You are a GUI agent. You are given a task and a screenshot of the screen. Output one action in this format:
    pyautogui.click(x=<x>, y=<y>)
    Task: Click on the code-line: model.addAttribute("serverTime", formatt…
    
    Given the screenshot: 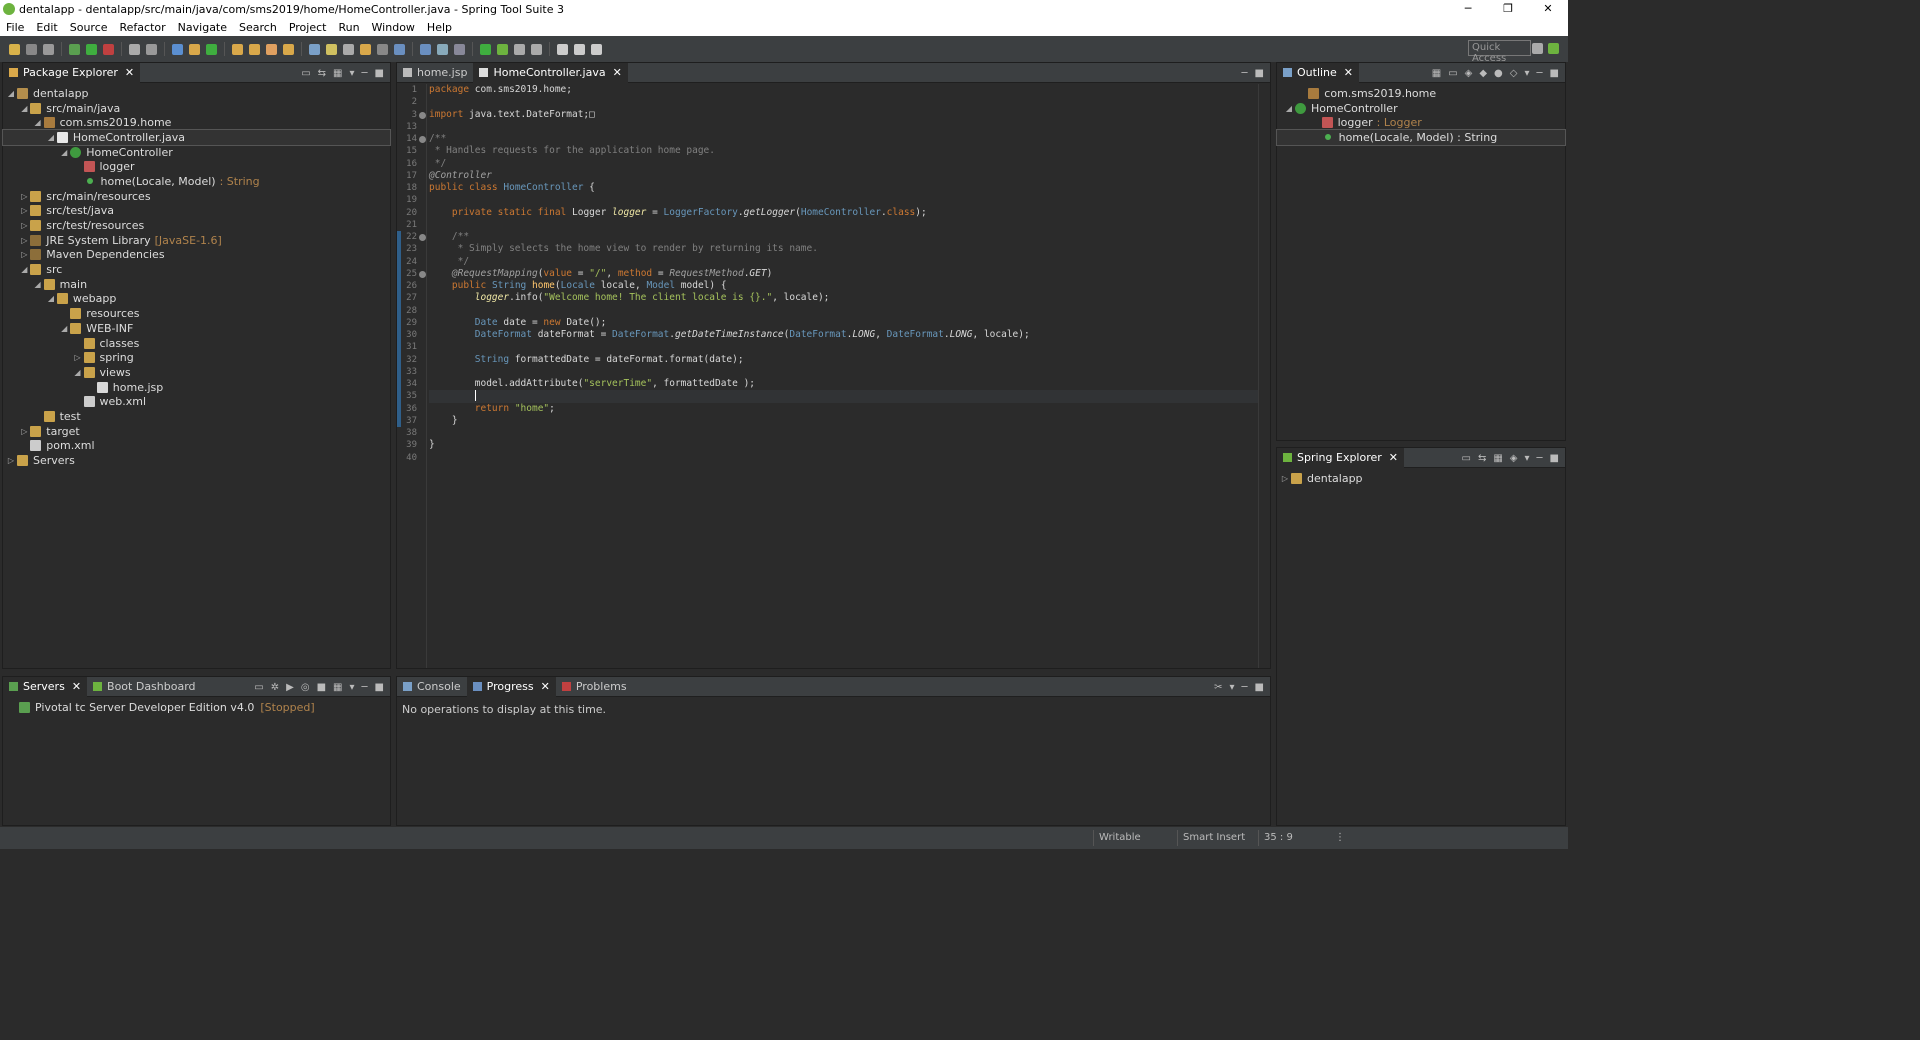 What is the action you would take?
    pyautogui.click(x=843, y=384)
    